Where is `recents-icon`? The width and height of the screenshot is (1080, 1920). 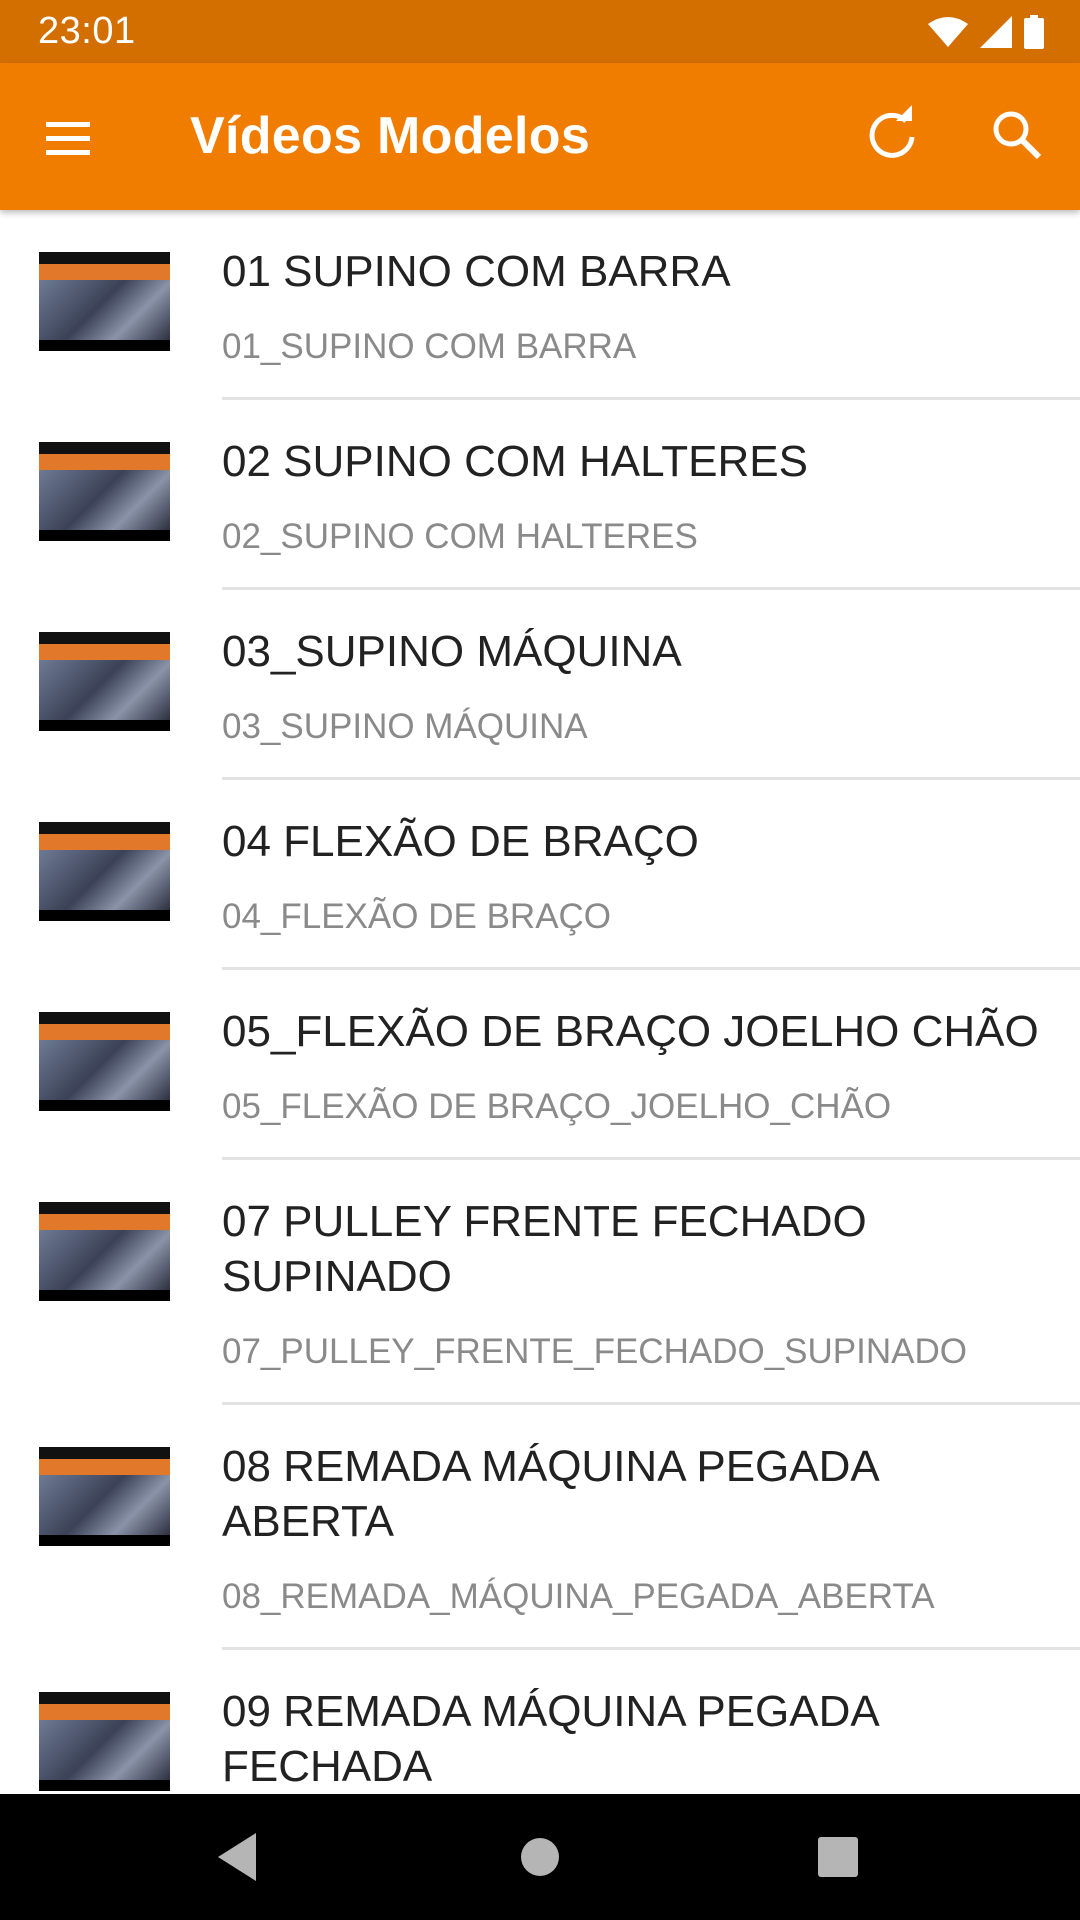 recents-icon is located at coordinates (838, 1857).